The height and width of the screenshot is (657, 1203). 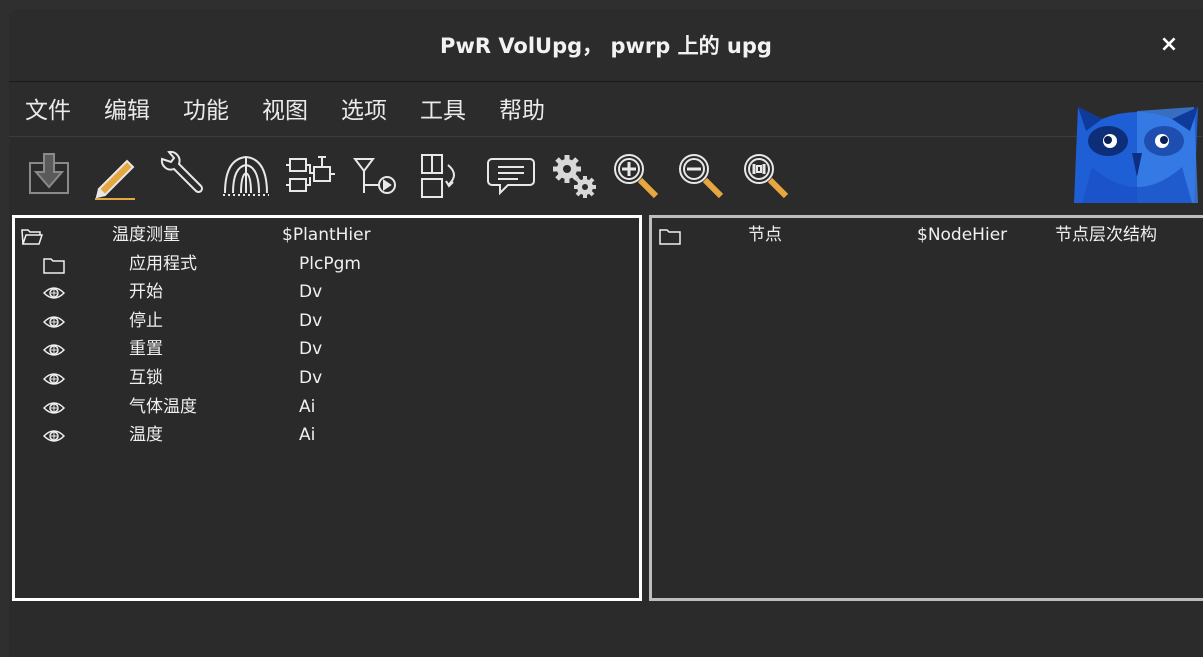 I want to click on menu-file: 文件, so click(x=48, y=109).